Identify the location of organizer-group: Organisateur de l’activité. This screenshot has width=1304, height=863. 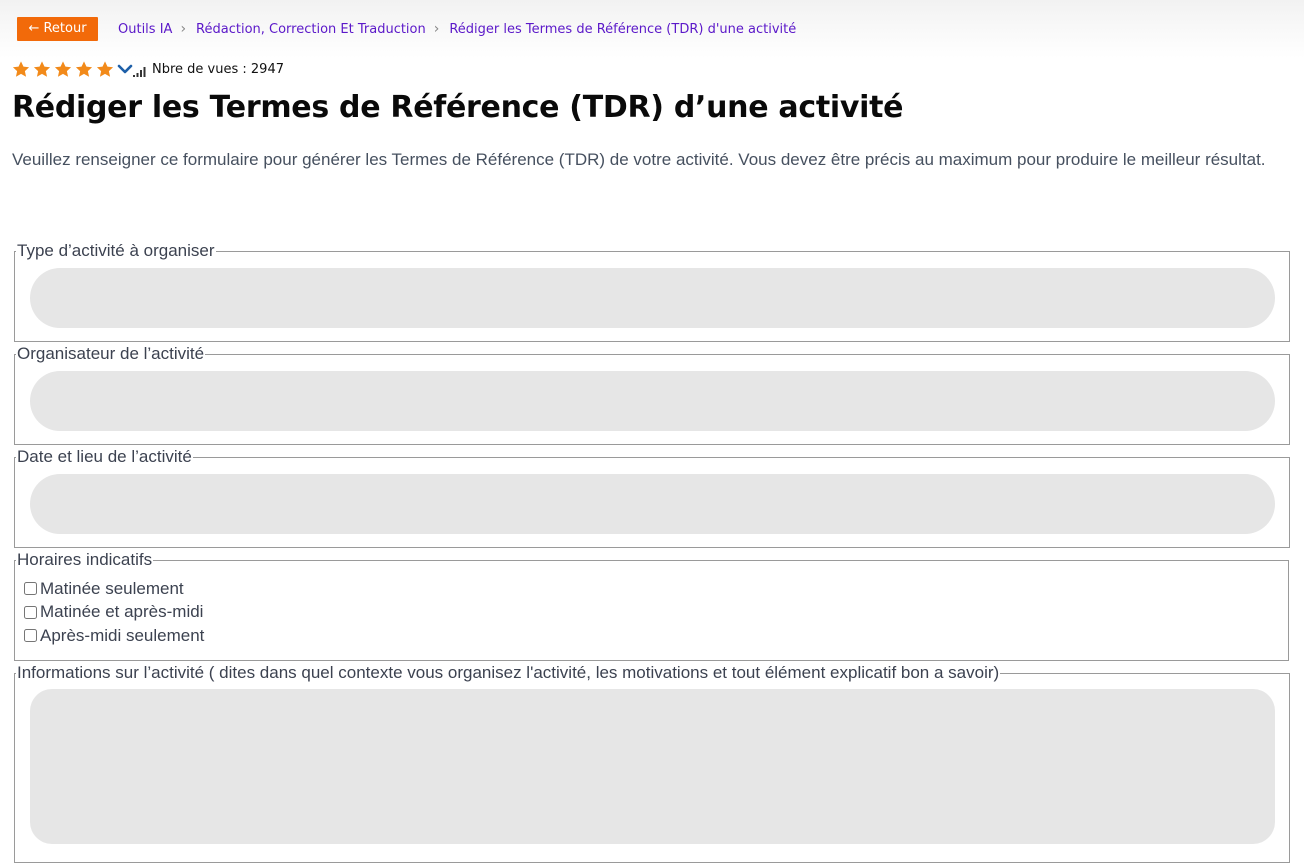
(652, 394).